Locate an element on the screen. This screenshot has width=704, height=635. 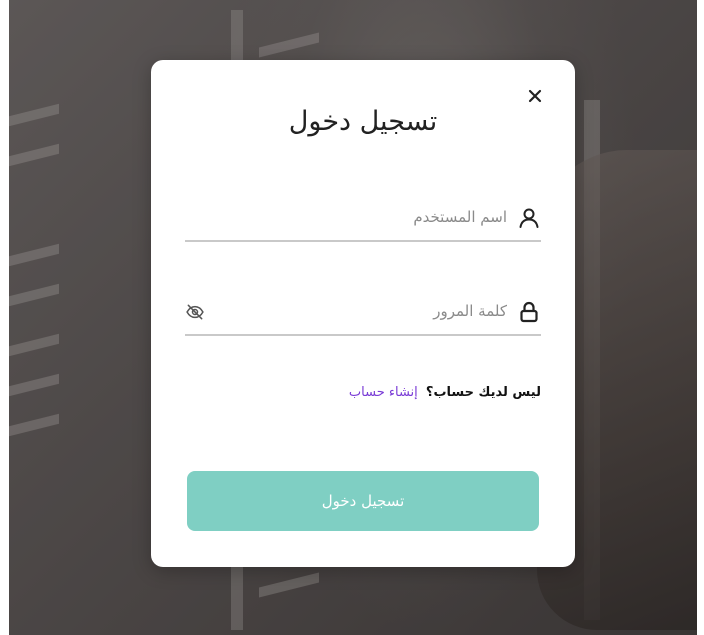
create-account-link: إنشاء حساب is located at coordinates (383, 392).